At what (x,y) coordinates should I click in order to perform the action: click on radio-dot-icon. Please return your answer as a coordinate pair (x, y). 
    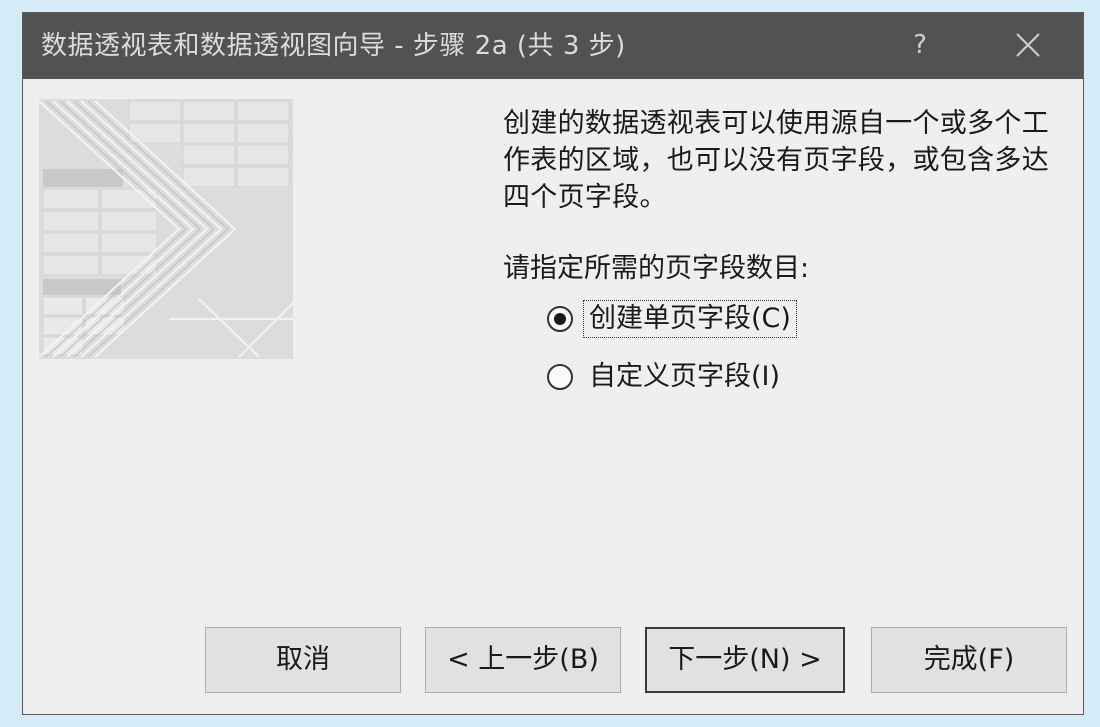
    Looking at the image, I should click on (560, 319).